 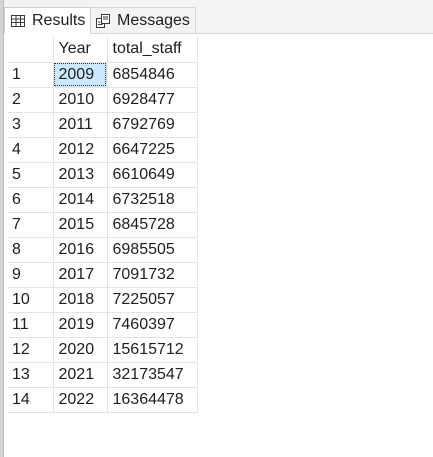 I want to click on row-number-cell: 7, so click(x=31, y=225).